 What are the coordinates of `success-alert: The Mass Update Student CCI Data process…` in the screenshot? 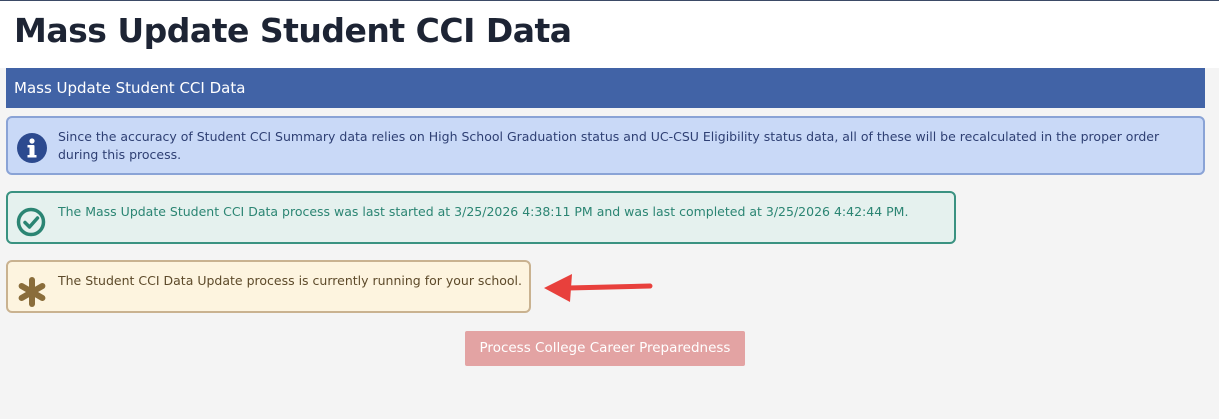 It's located at (481, 217).